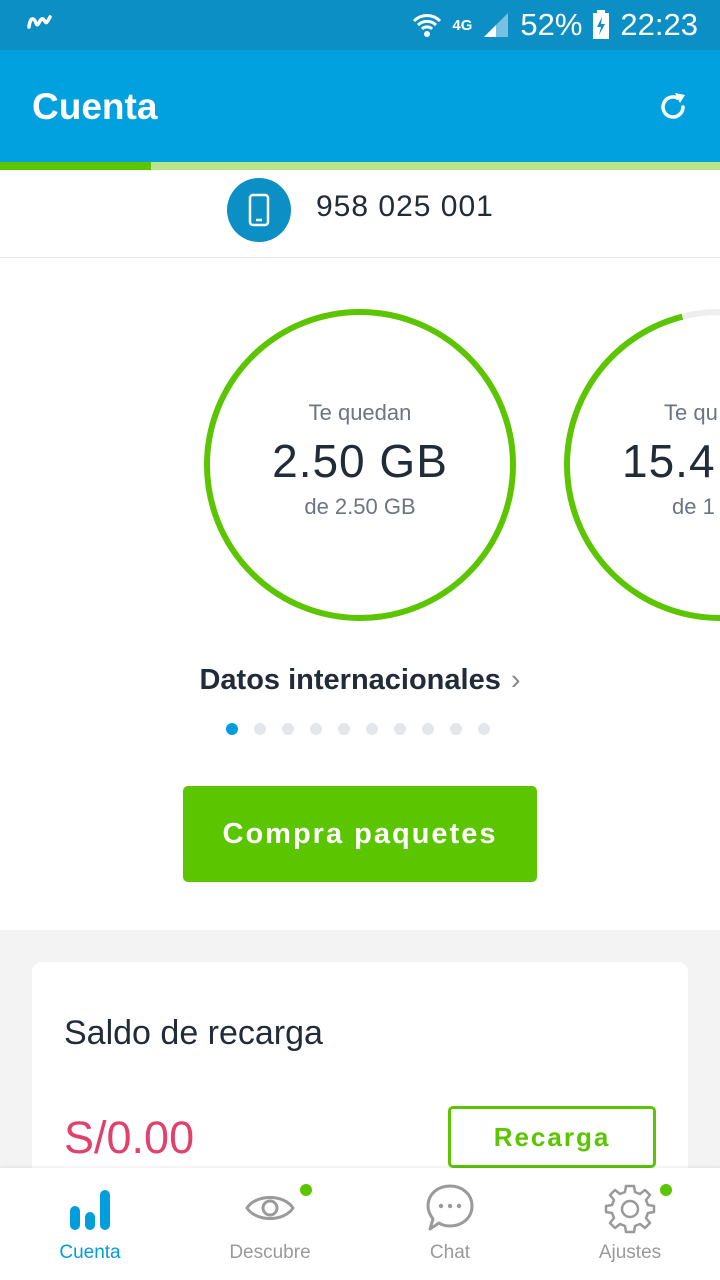 Image resolution: width=720 pixels, height=1280 pixels. I want to click on nav-item-chat: Chat, so click(450, 1224).